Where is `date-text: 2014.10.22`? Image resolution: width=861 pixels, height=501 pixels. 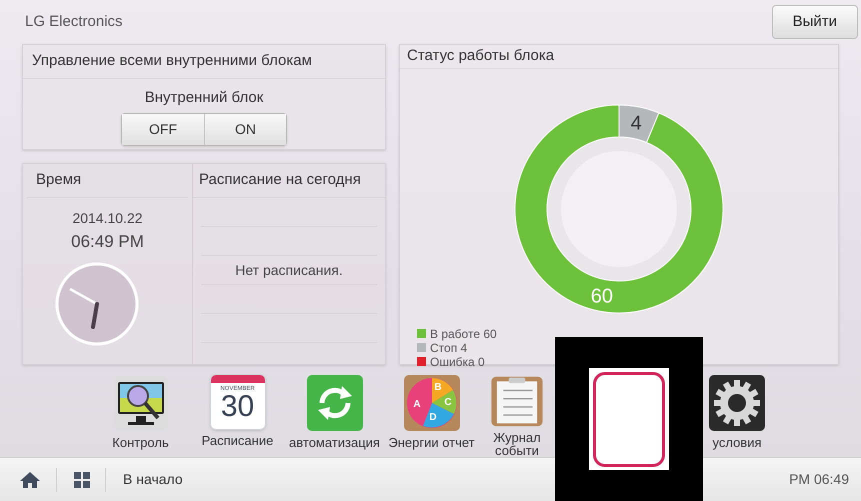 date-text: 2014.10.22 is located at coordinates (107, 218).